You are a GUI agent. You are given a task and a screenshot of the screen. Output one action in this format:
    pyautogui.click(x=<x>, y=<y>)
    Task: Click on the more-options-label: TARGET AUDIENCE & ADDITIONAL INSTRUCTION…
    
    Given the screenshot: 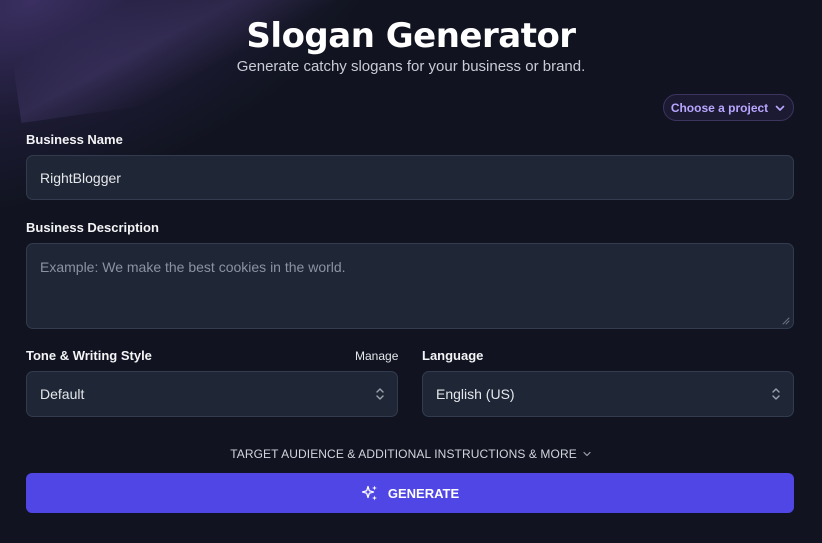 What is the action you would take?
    pyautogui.click(x=403, y=454)
    